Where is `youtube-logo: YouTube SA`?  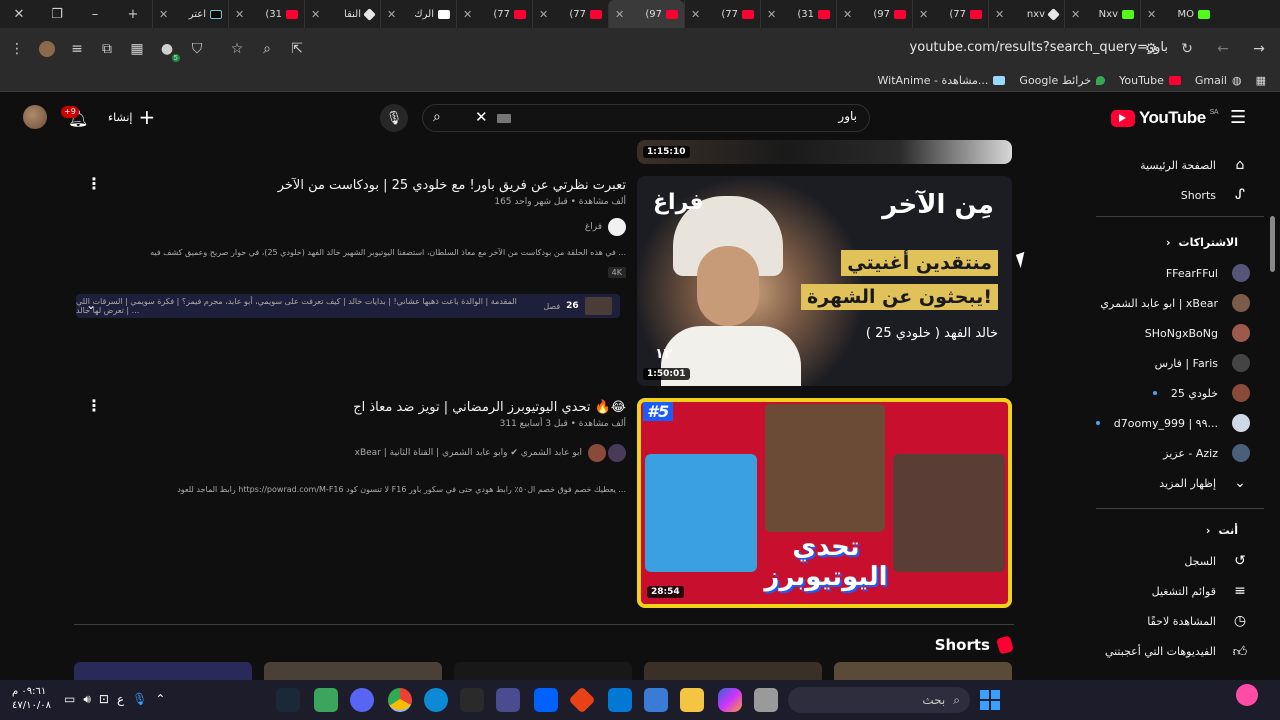
youtube-logo: YouTube SA is located at coordinates (1164, 118).